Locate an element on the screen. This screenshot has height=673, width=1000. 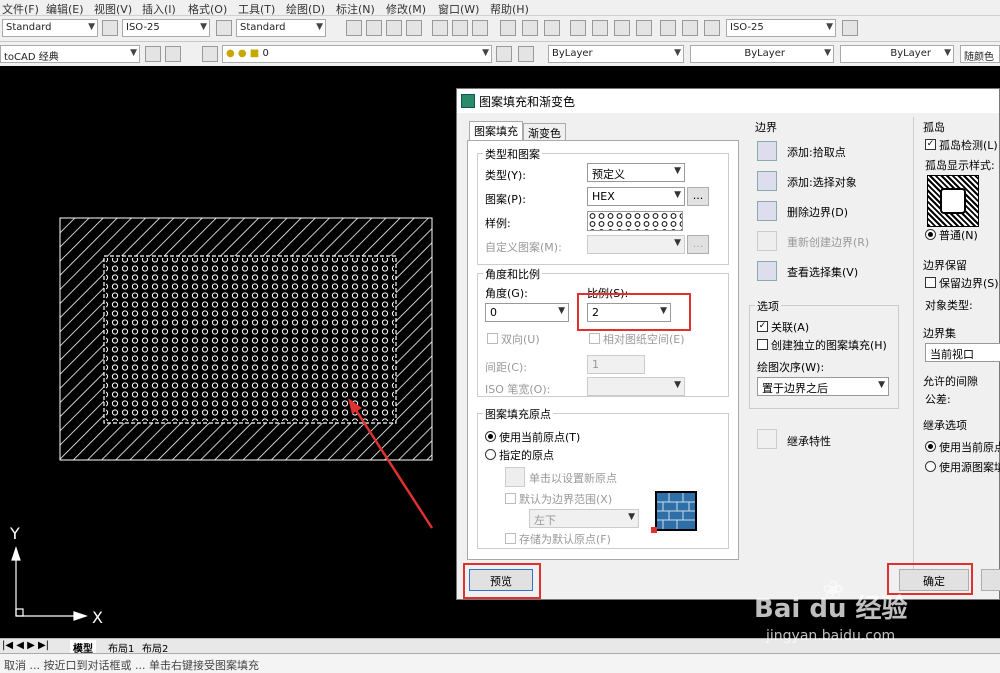
menu-draw: 绘图(D) is located at coordinates (305, 9).